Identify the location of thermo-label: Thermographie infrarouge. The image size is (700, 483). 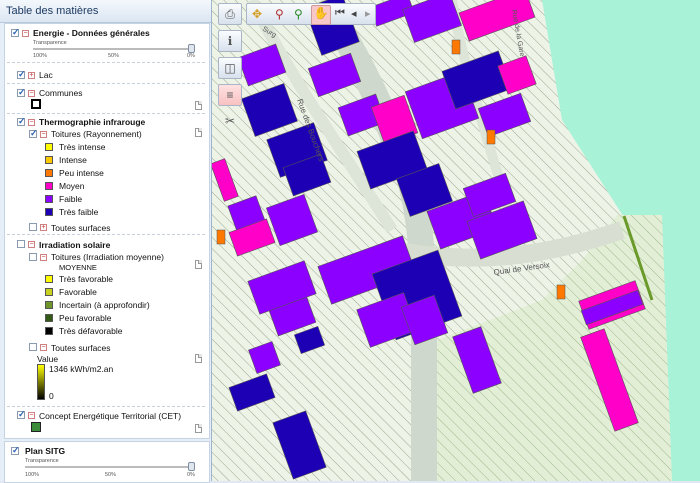
(92, 122).